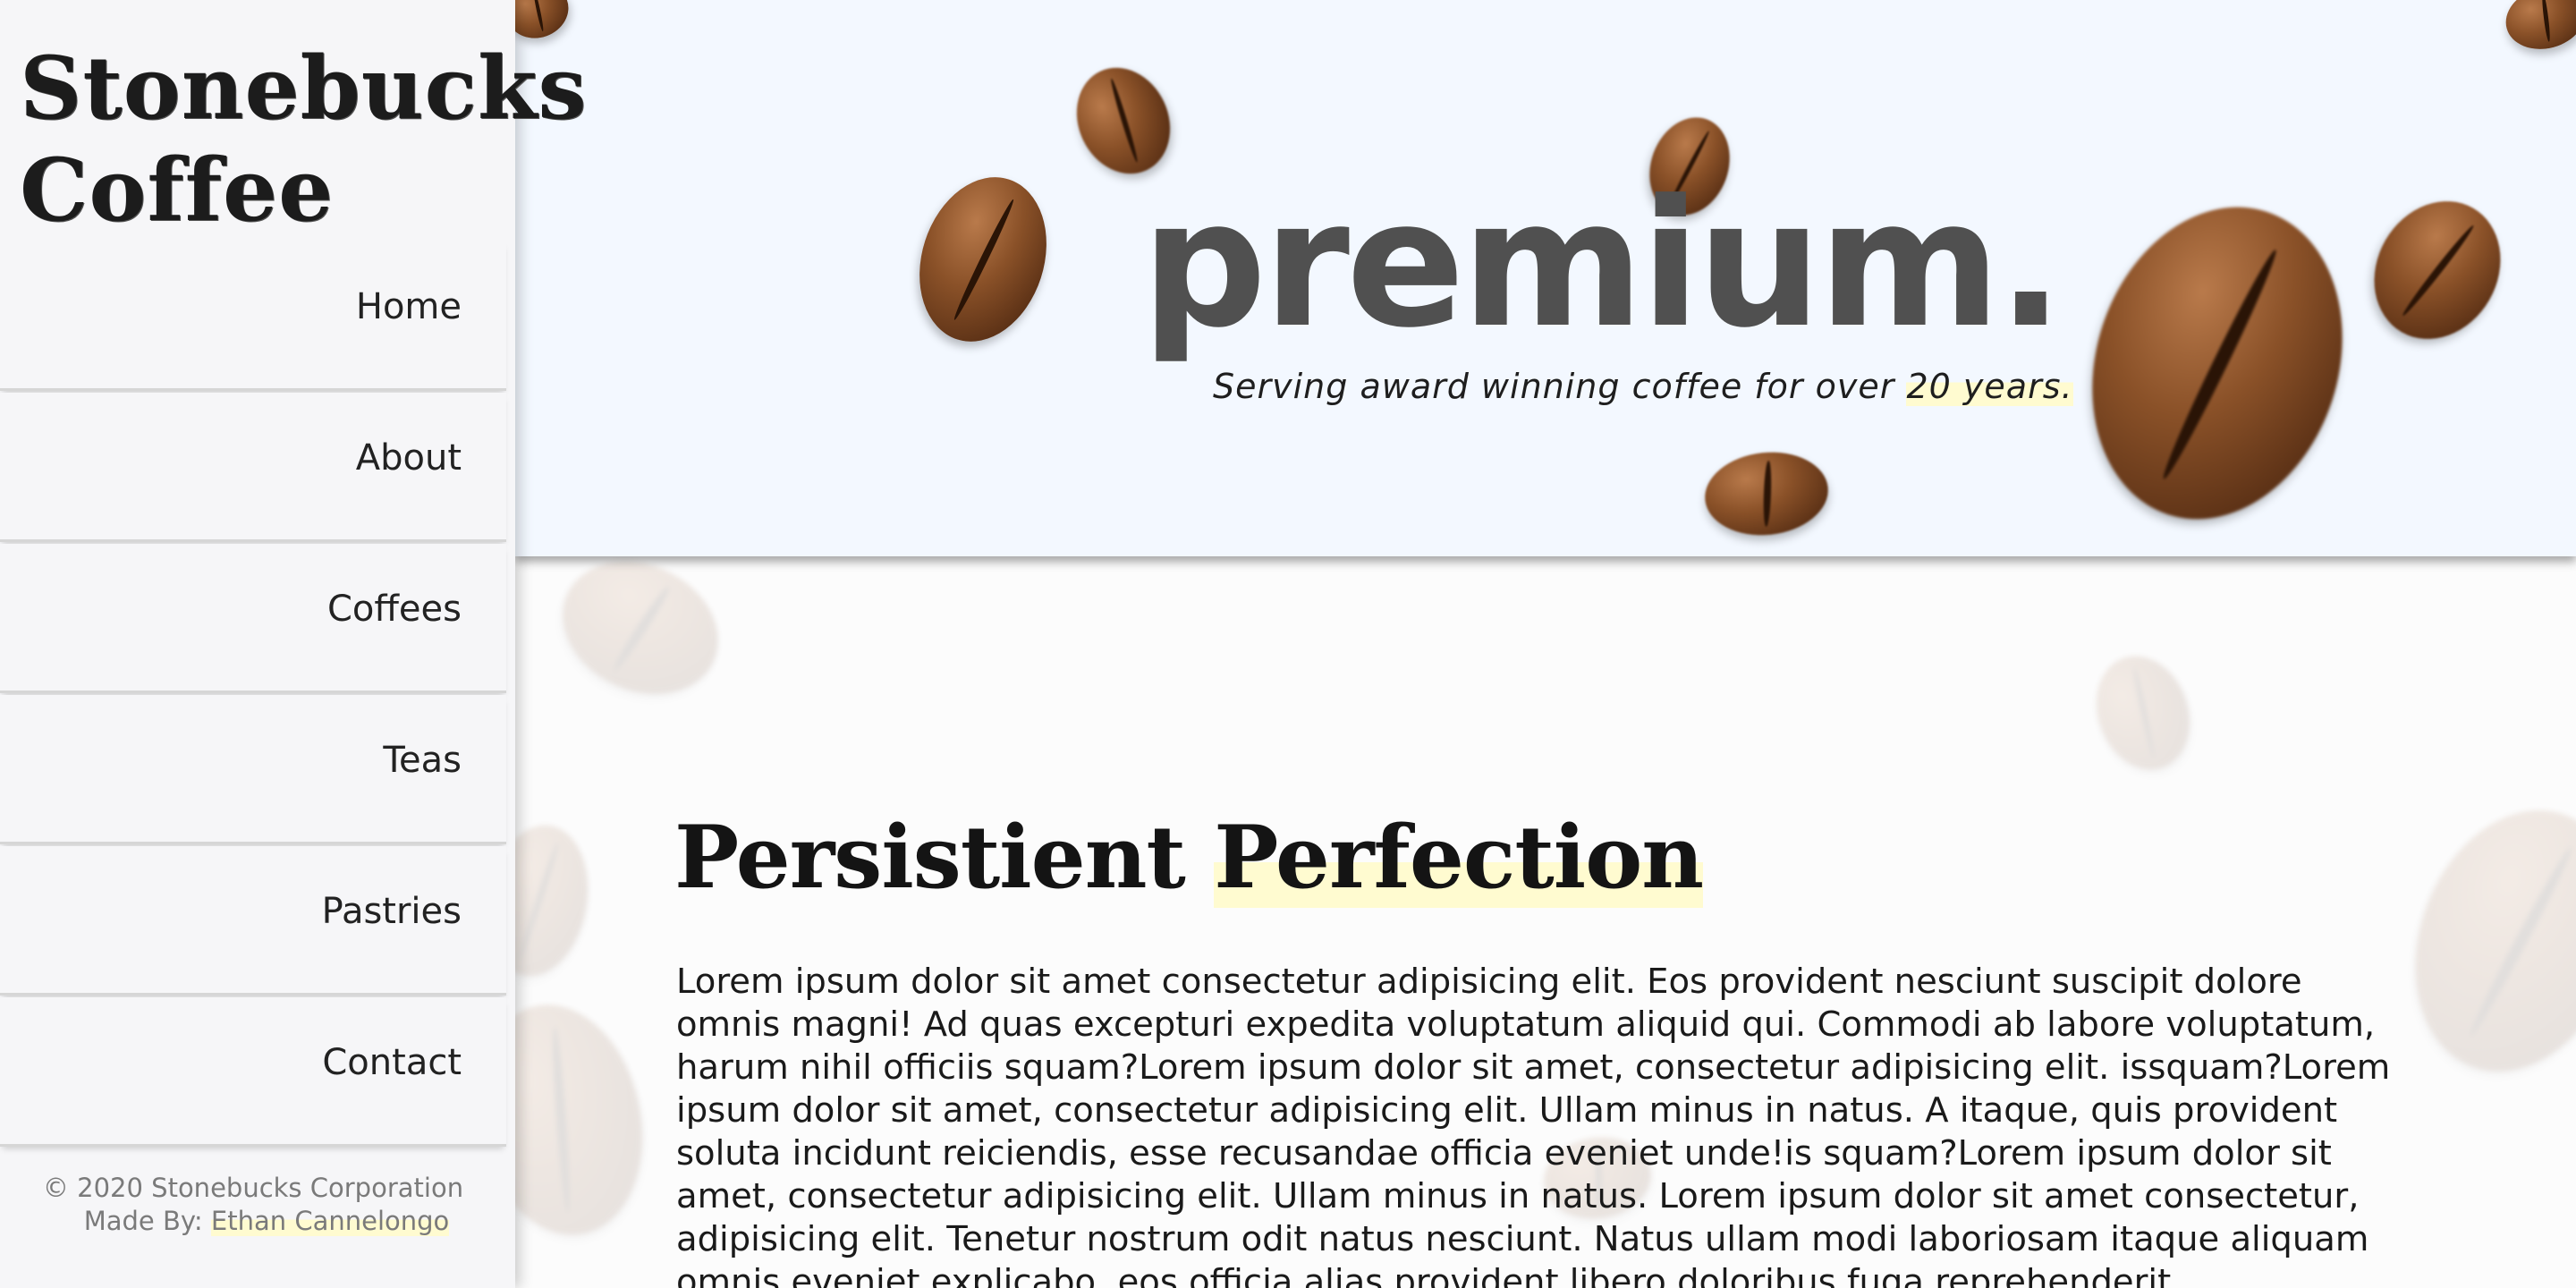 This screenshot has width=2576, height=1288. What do you see at coordinates (408, 458) in the screenshot?
I see `nav-item-label: About` at bounding box center [408, 458].